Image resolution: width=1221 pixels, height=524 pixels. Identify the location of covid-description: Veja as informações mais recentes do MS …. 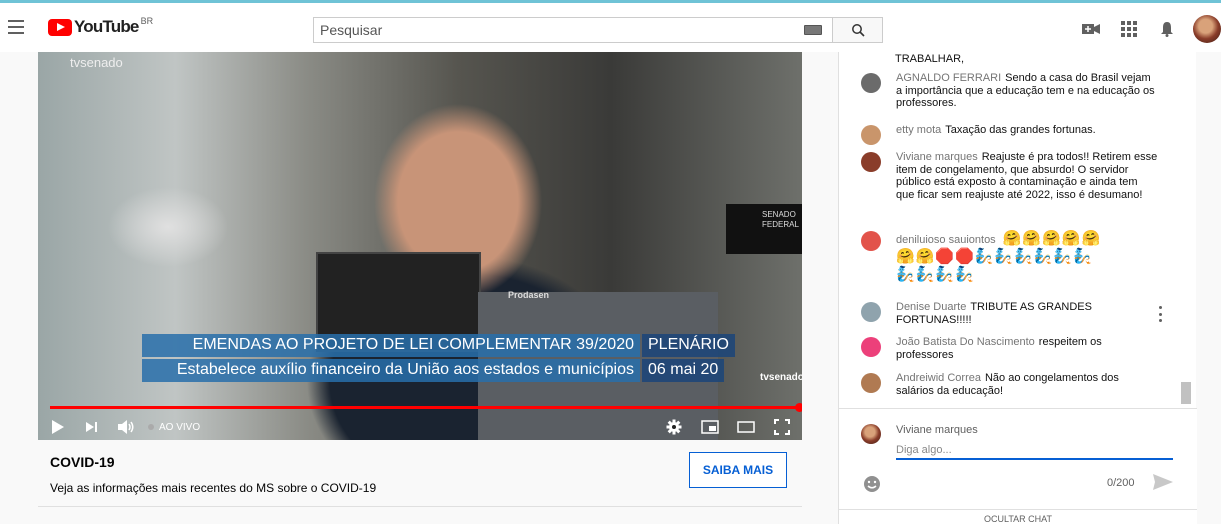
(213, 488).